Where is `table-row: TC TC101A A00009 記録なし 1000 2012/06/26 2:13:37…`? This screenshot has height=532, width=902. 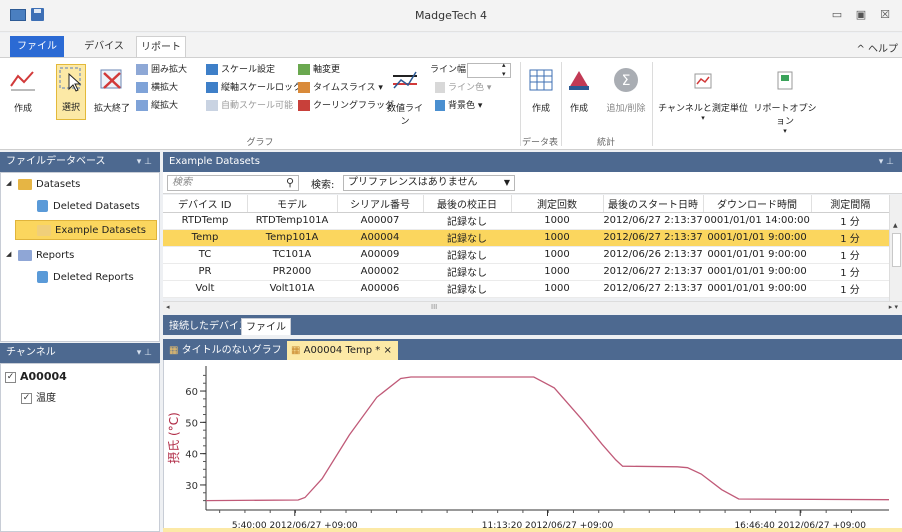
table-row: TC TC101A A00009 記録なし 1000 2012/06/26 2:13:37… is located at coordinates (526, 255).